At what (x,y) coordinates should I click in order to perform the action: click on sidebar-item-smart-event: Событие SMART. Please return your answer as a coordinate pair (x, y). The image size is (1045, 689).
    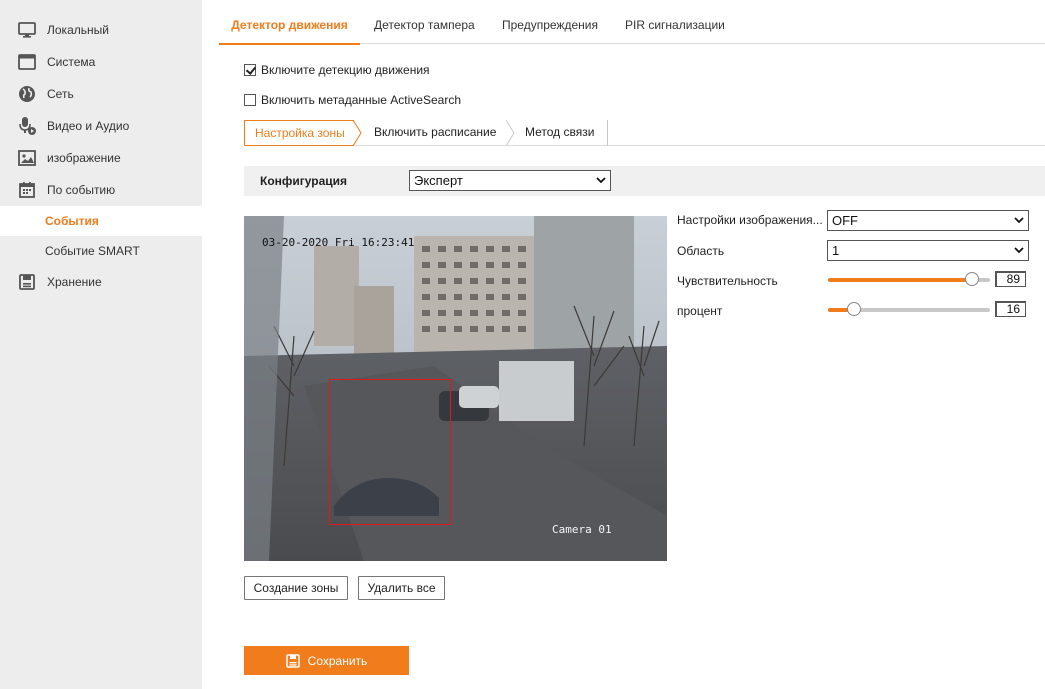
    Looking at the image, I should click on (101, 251).